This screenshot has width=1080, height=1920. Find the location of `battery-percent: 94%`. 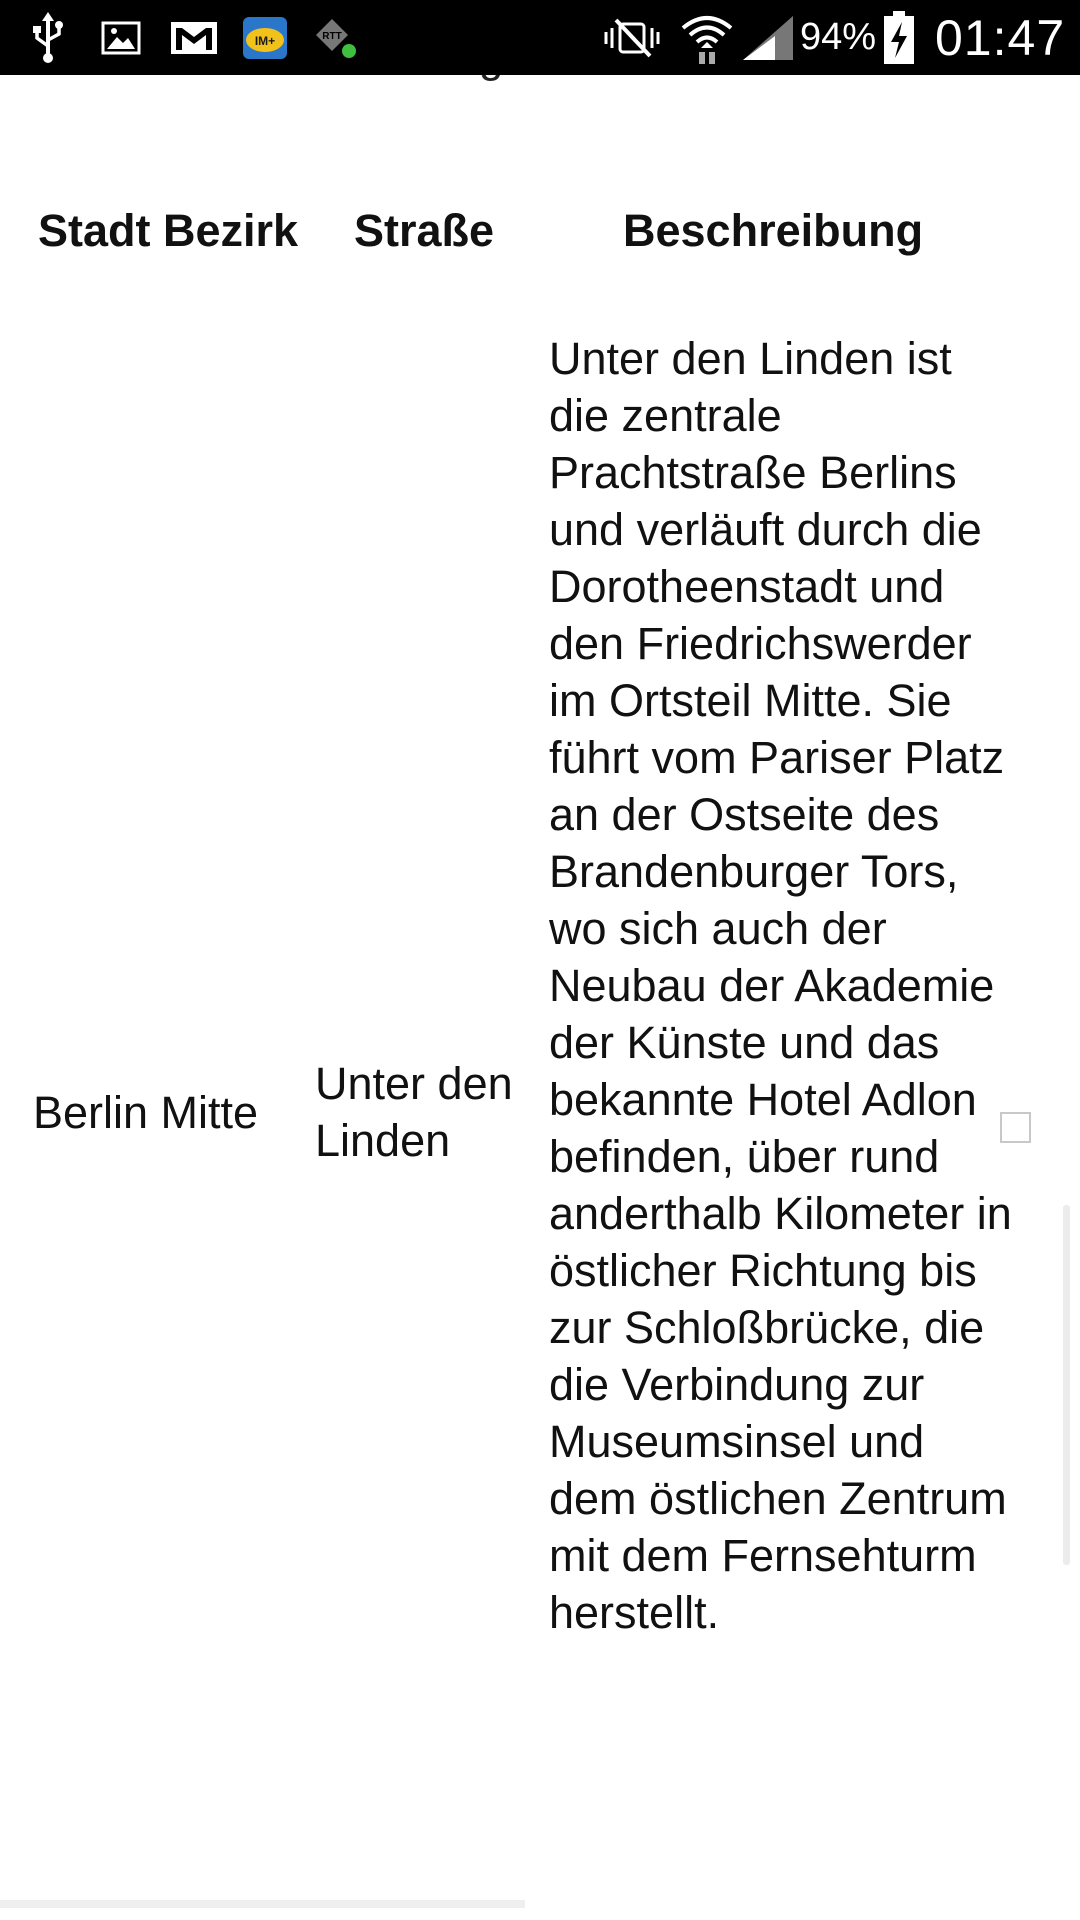

battery-percent: 94% is located at coordinates (838, 37).